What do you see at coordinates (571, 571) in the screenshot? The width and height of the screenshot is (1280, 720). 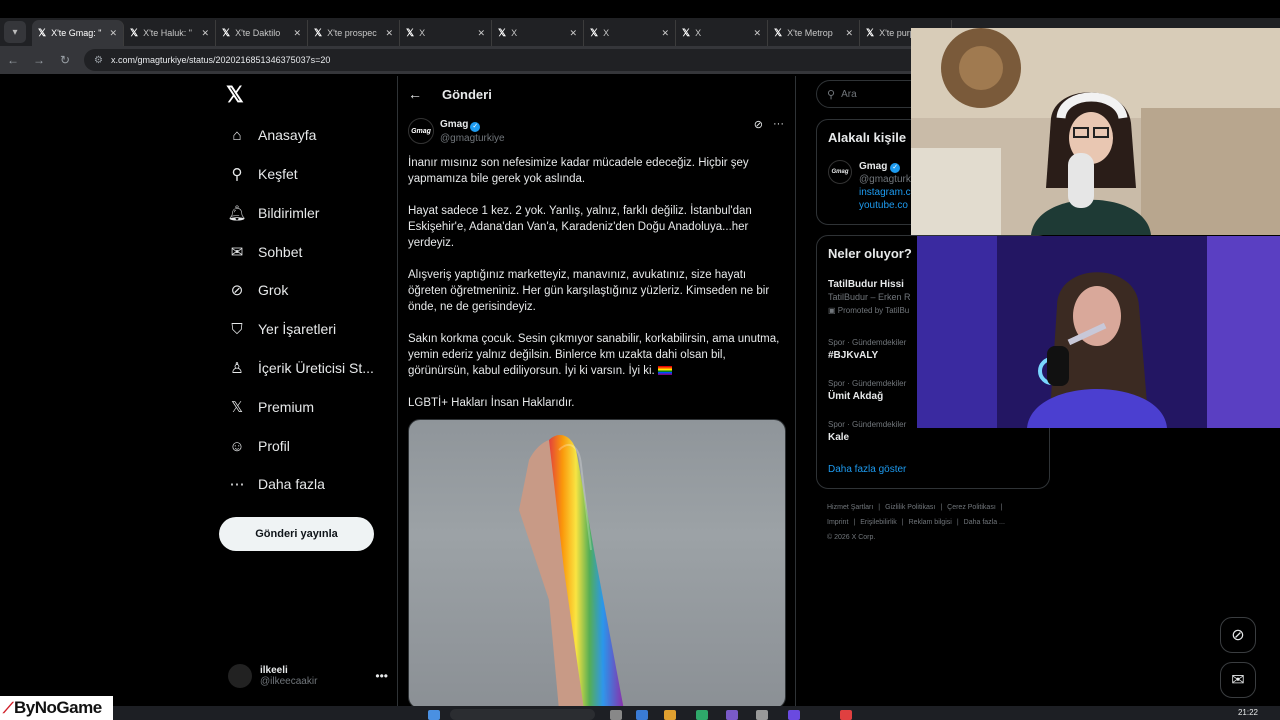 I see `rainbow-arm-illustration` at bounding box center [571, 571].